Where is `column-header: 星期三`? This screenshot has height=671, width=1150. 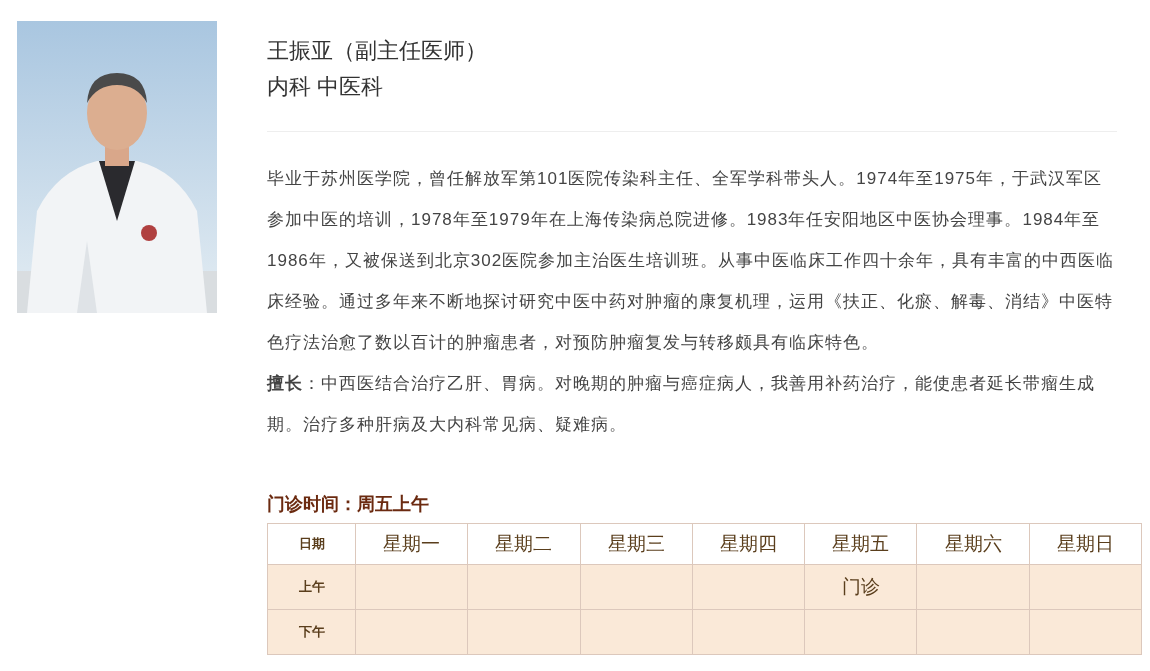
column-header: 星期三 is located at coordinates (636, 544).